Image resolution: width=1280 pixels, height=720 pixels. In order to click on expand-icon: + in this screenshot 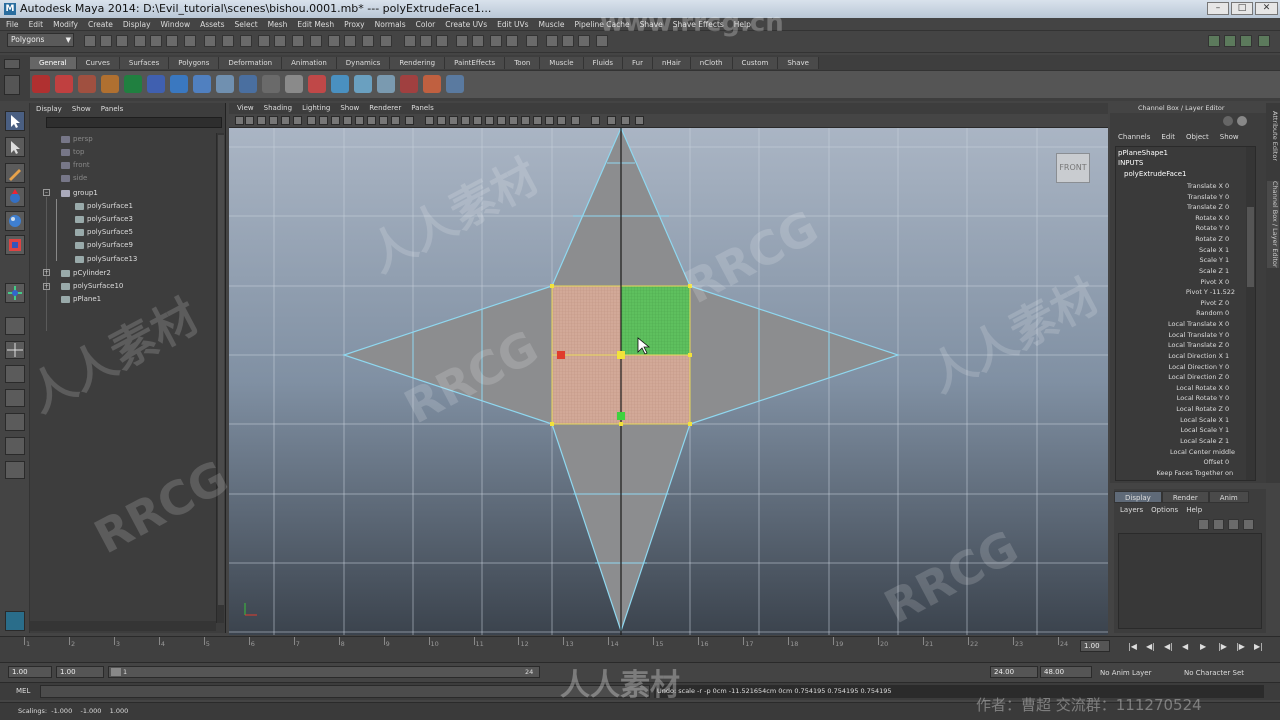, I will do `click(46, 272)`.